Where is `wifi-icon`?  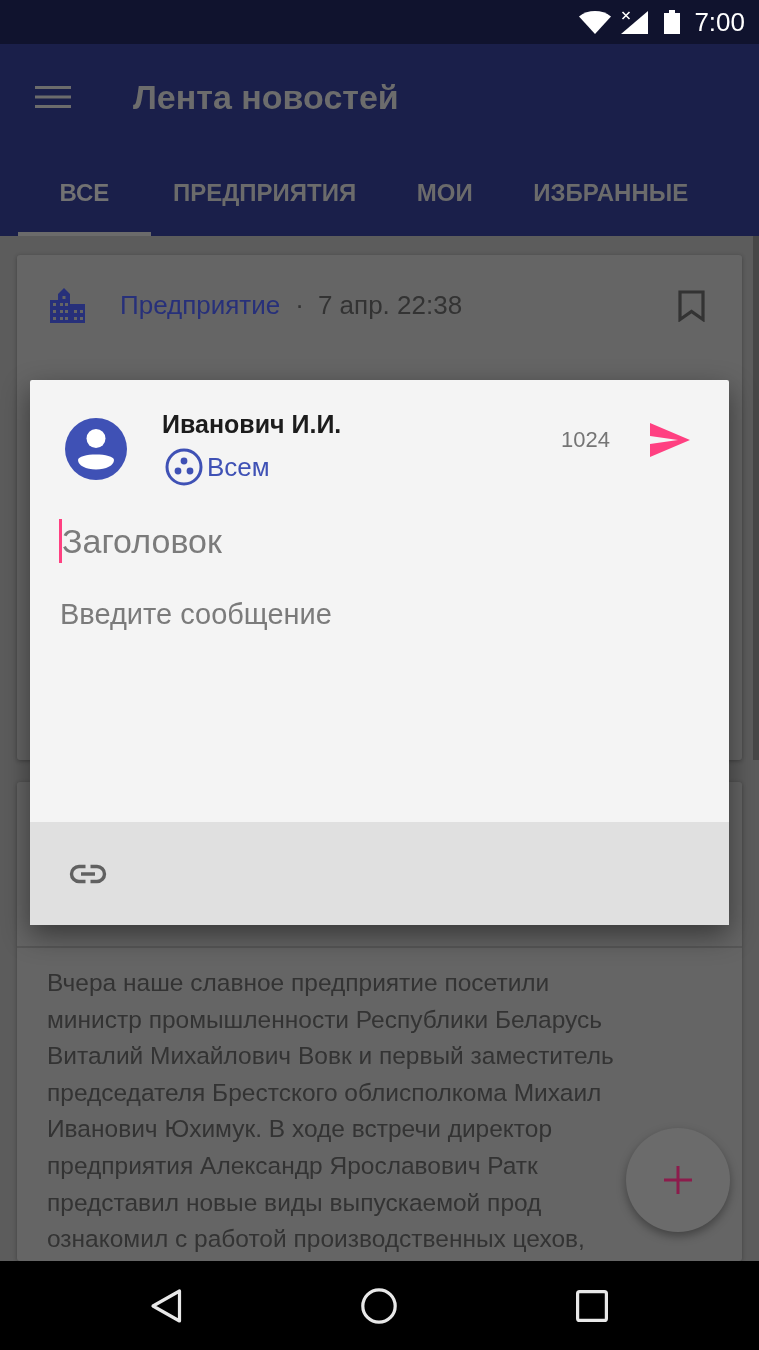
wifi-icon is located at coordinates (595, 22).